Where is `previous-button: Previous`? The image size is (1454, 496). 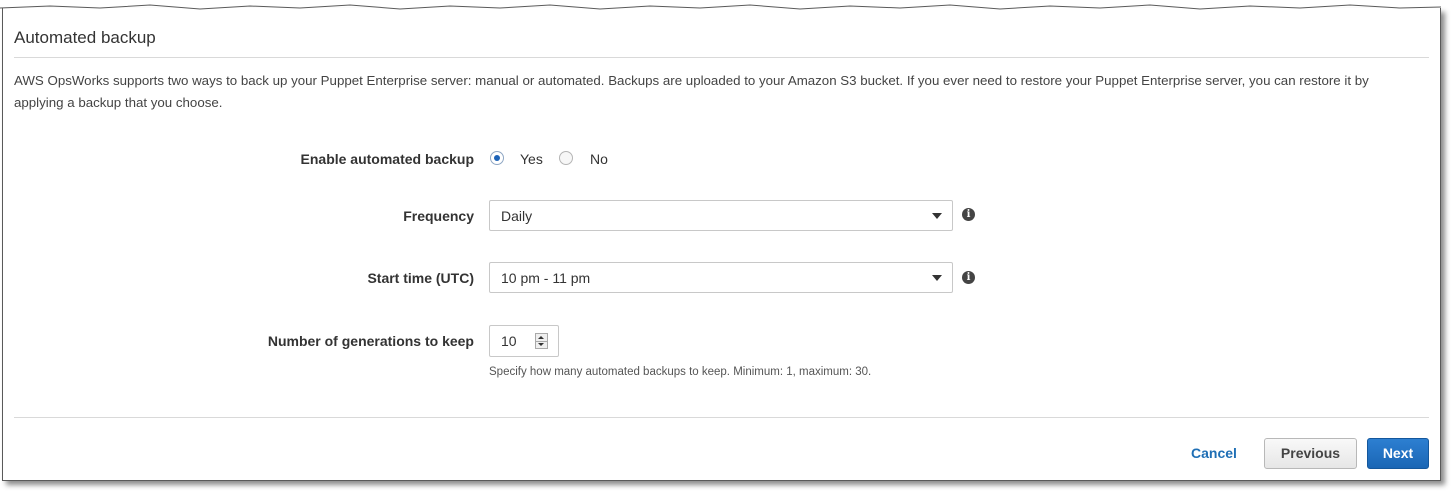 previous-button: Previous is located at coordinates (1310, 453).